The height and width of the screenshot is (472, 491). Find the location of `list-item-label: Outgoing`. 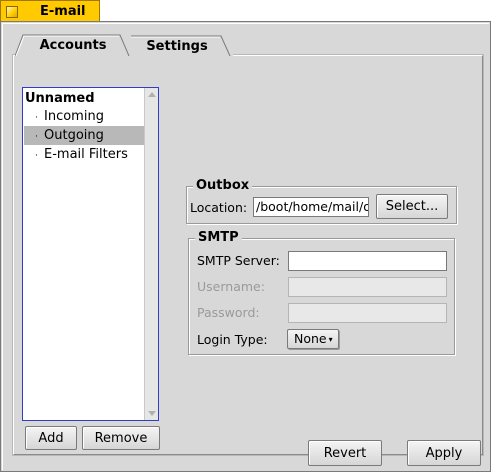

list-item-label: Outgoing is located at coordinates (74, 135).